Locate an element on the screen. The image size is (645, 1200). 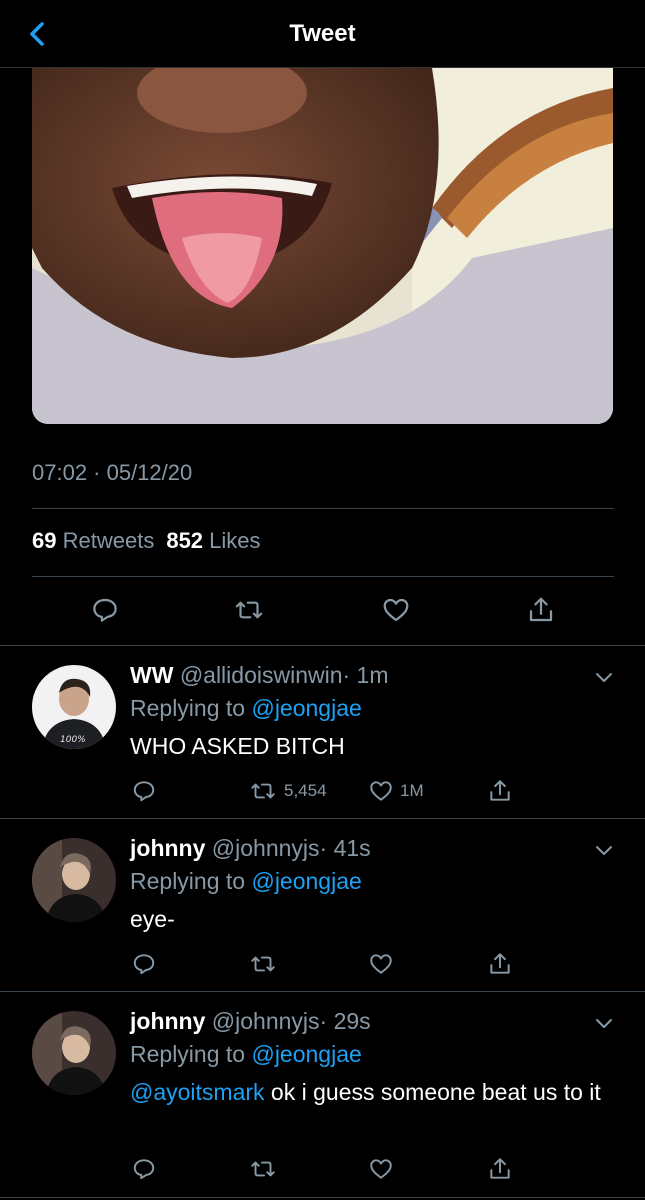
reply-header: johnny @johnnyjs· 41s is located at coordinates (250, 848).